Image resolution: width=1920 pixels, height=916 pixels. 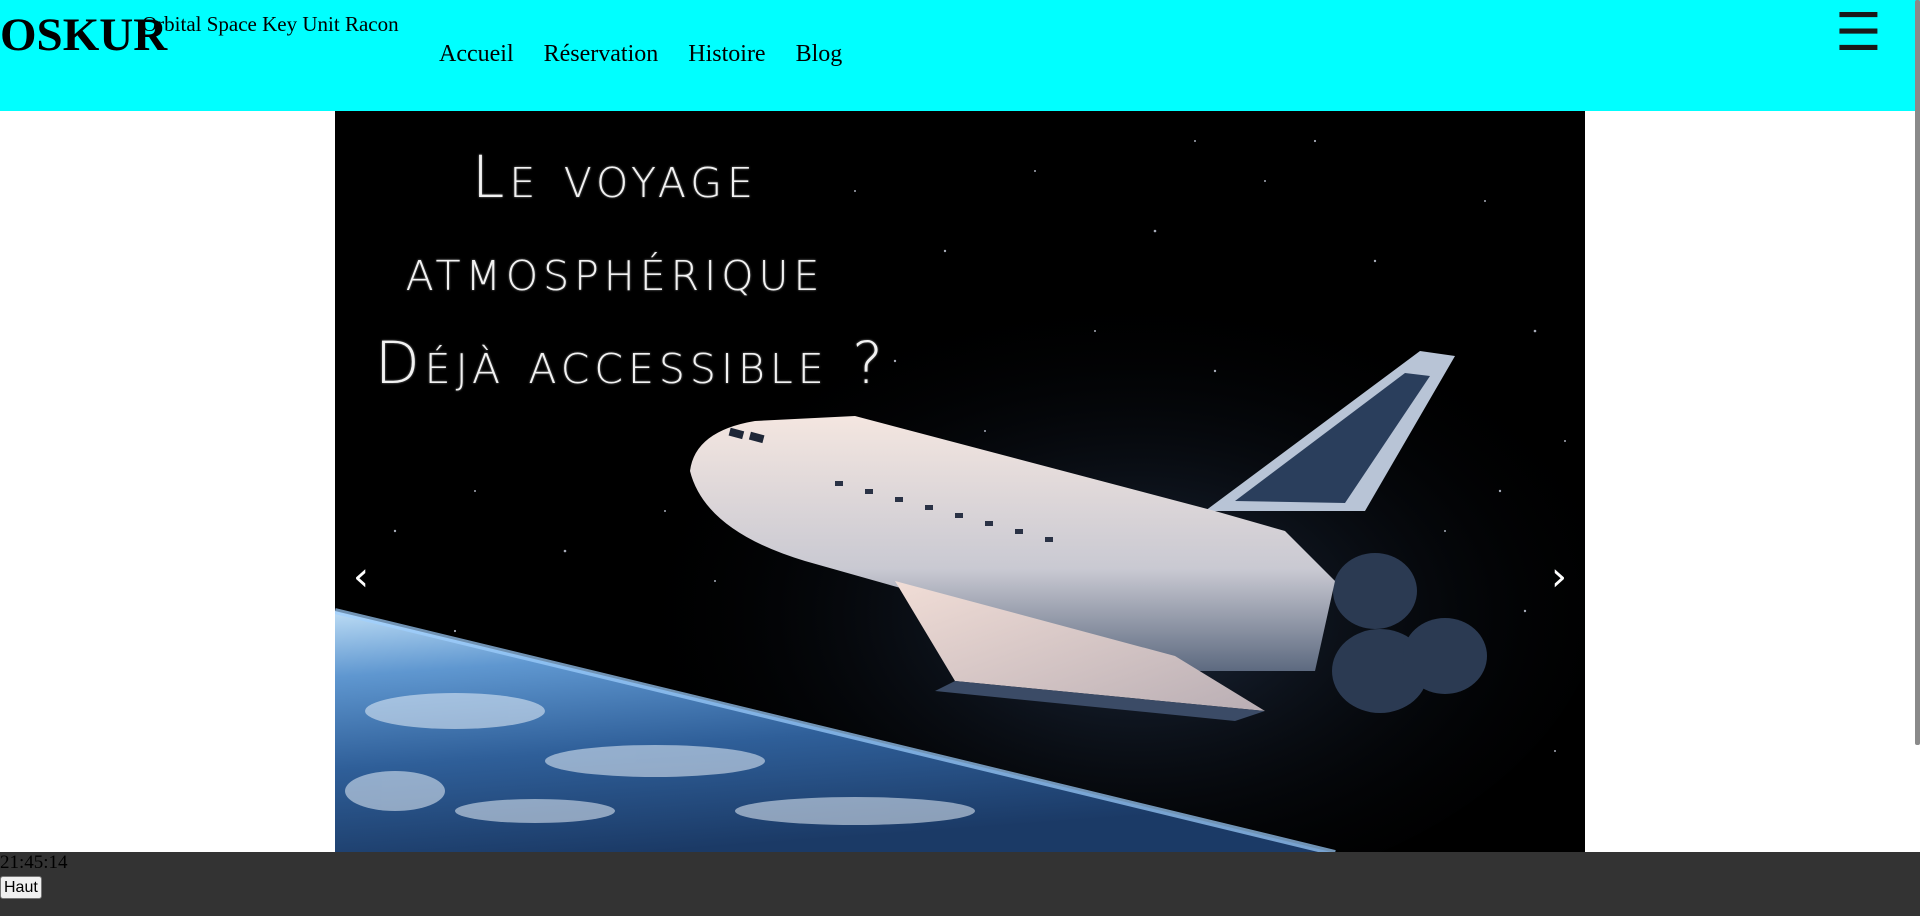 What do you see at coordinates (615, 177) in the screenshot?
I see `headline-line-1: Le voyage` at bounding box center [615, 177].